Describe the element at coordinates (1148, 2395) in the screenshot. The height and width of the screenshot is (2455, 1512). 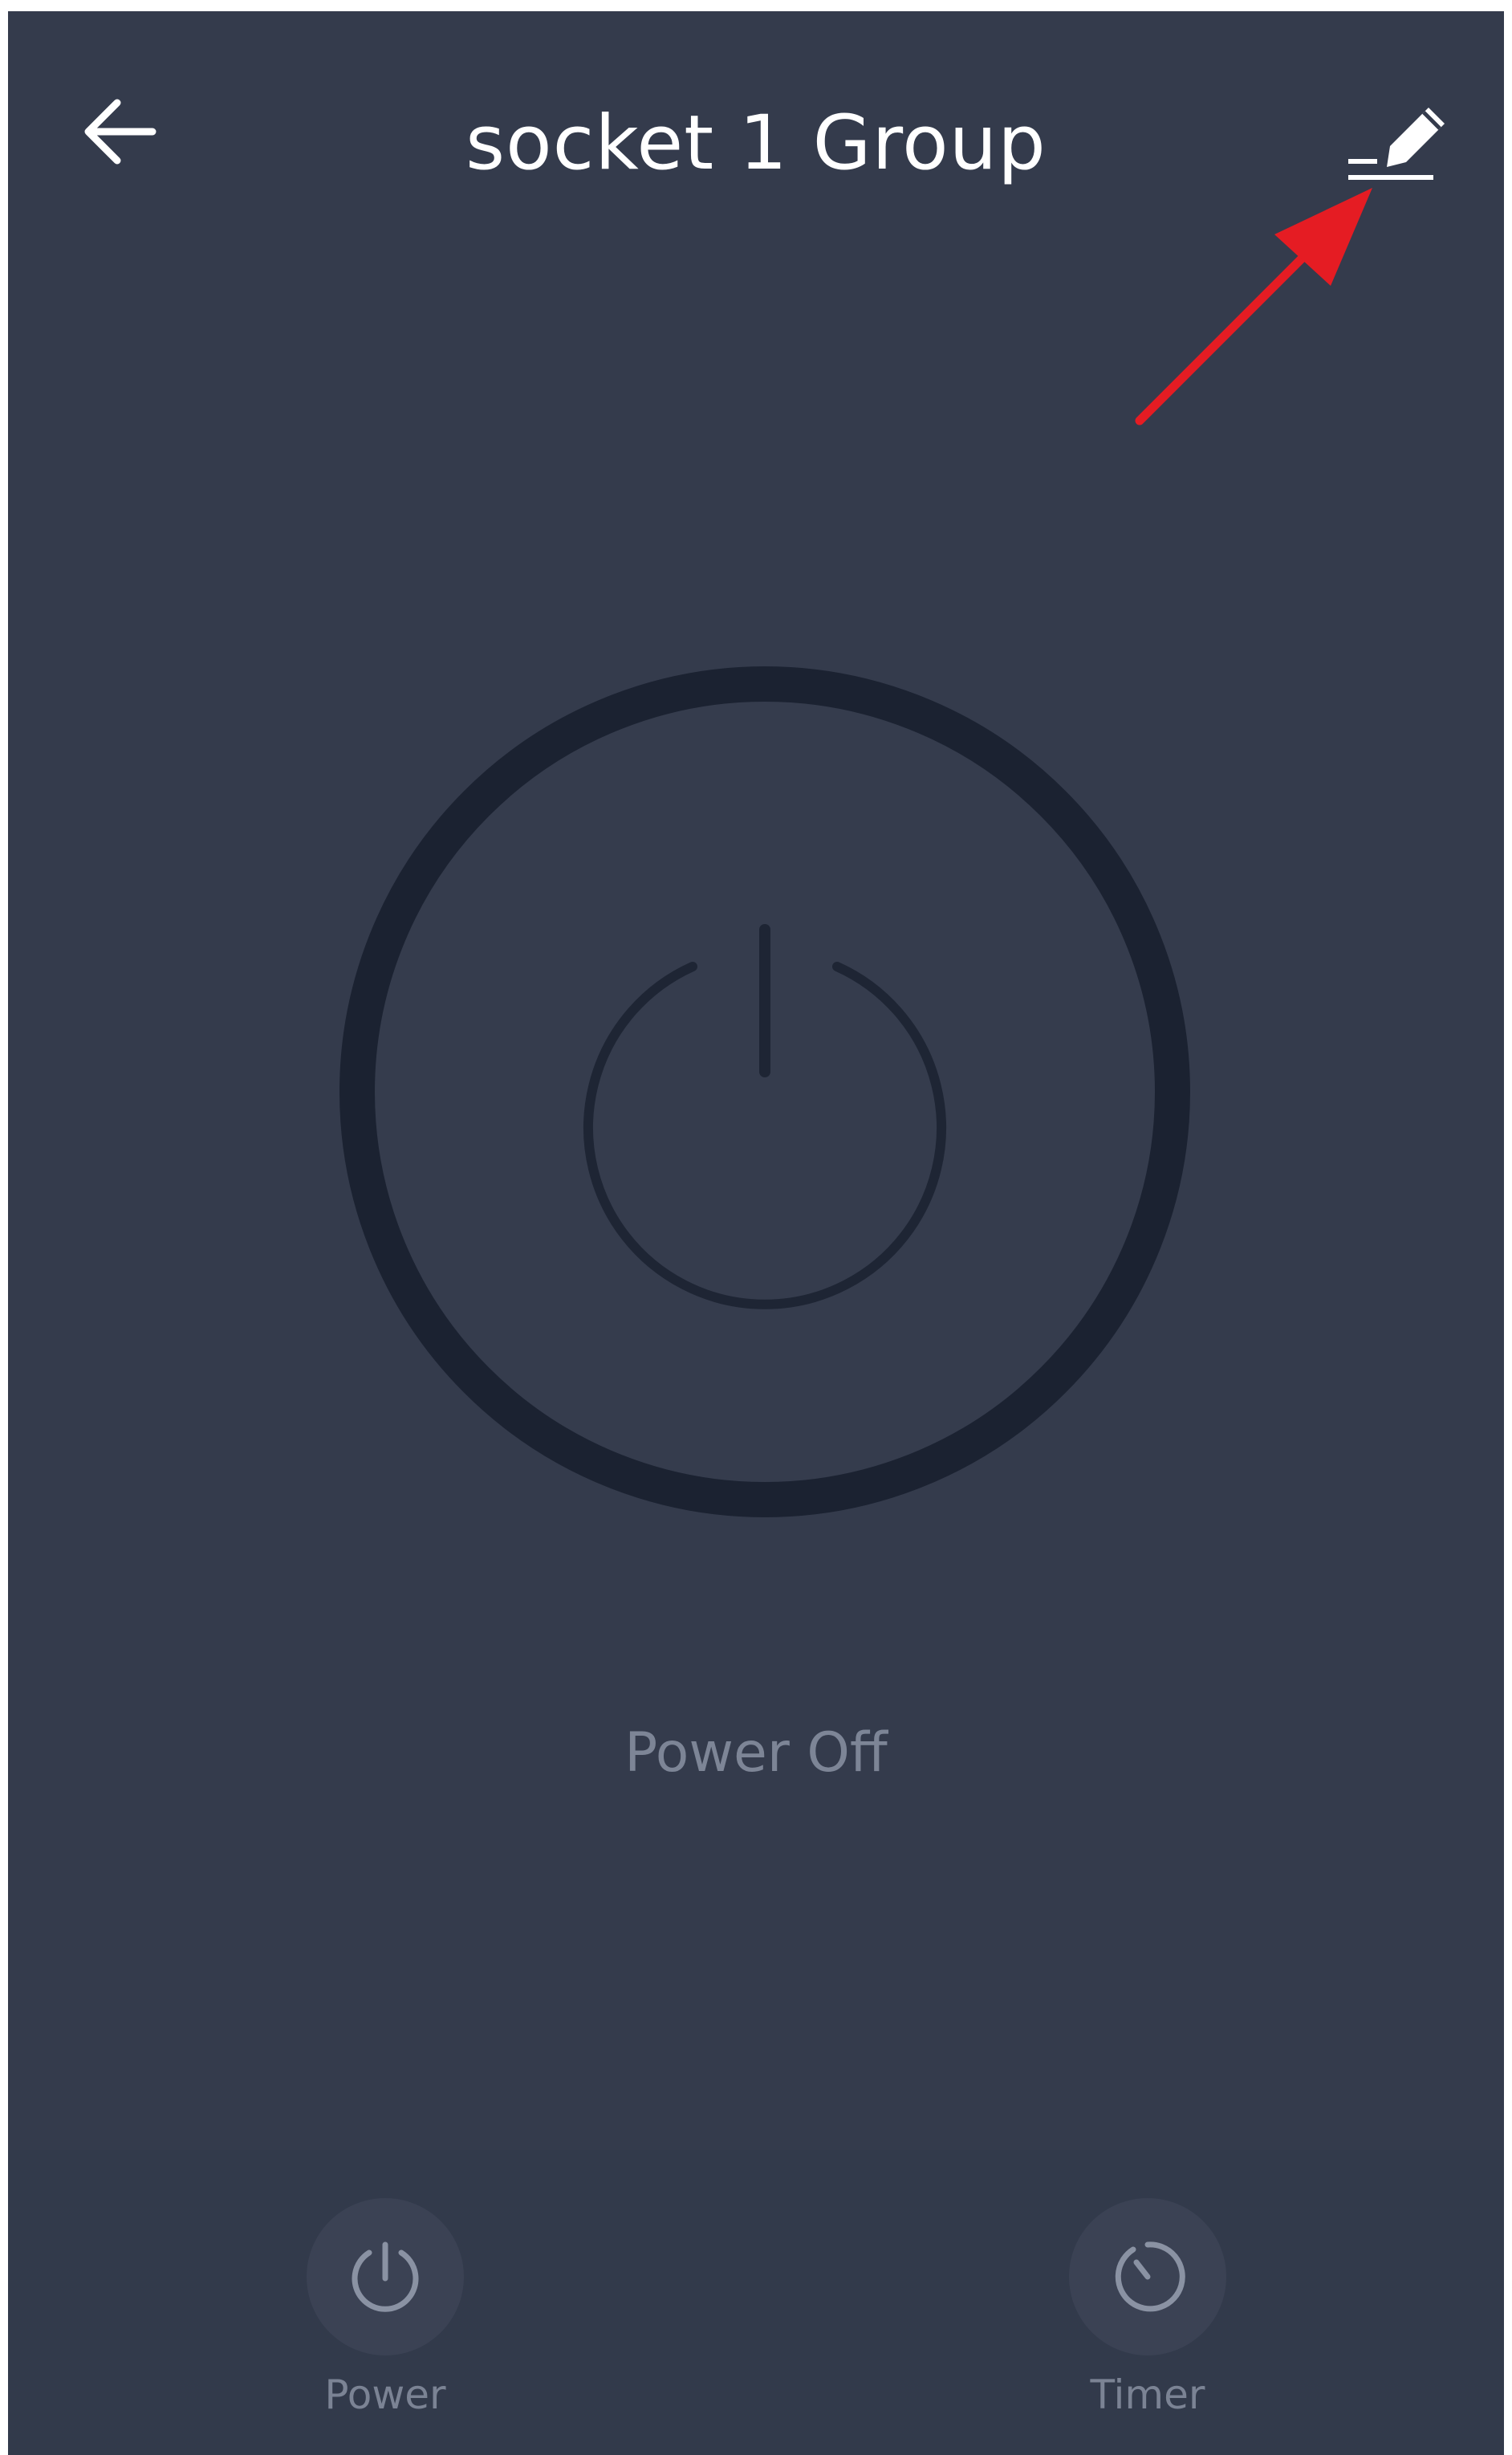
I see `tab-timer-label: Timer` at that location.